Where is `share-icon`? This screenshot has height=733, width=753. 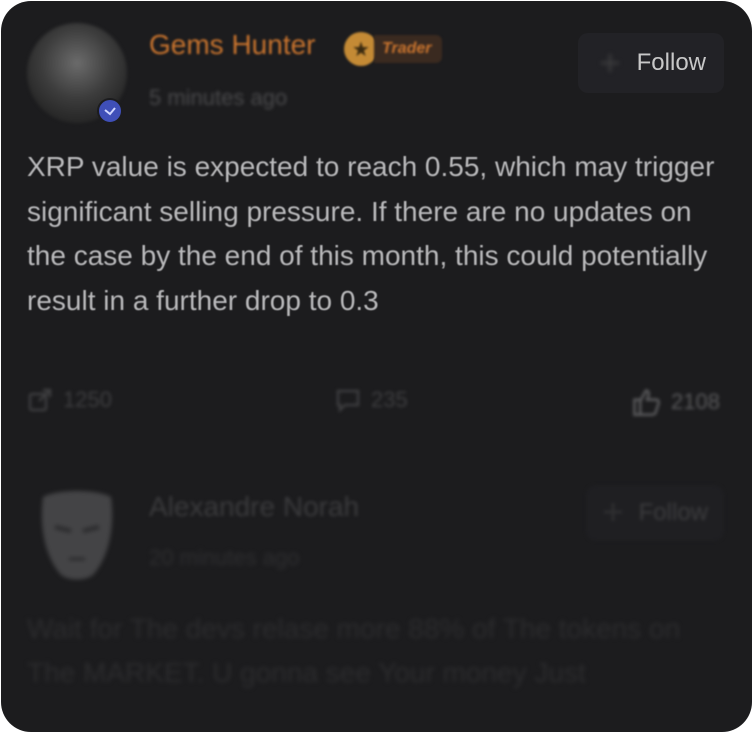
share-icon is located at coordinates (40, 400).